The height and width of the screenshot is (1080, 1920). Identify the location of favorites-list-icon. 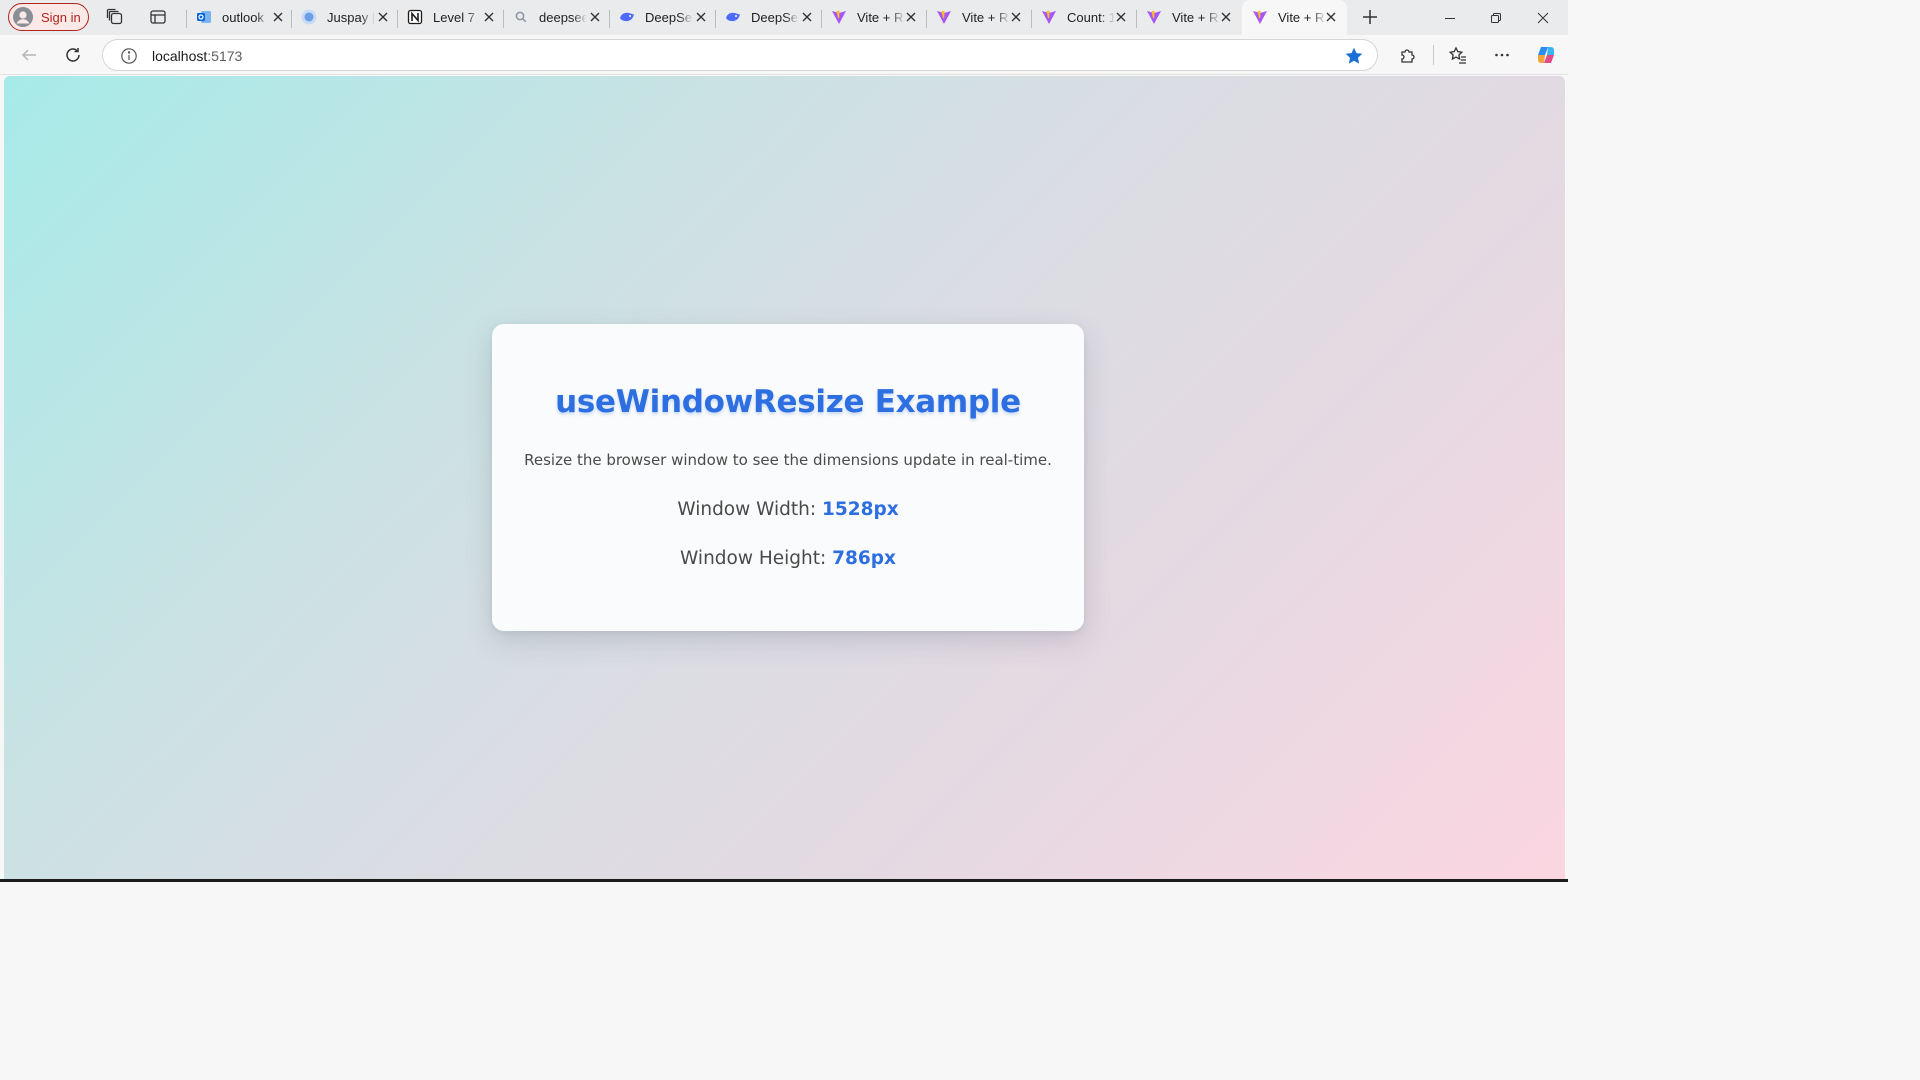
(1457, 55).